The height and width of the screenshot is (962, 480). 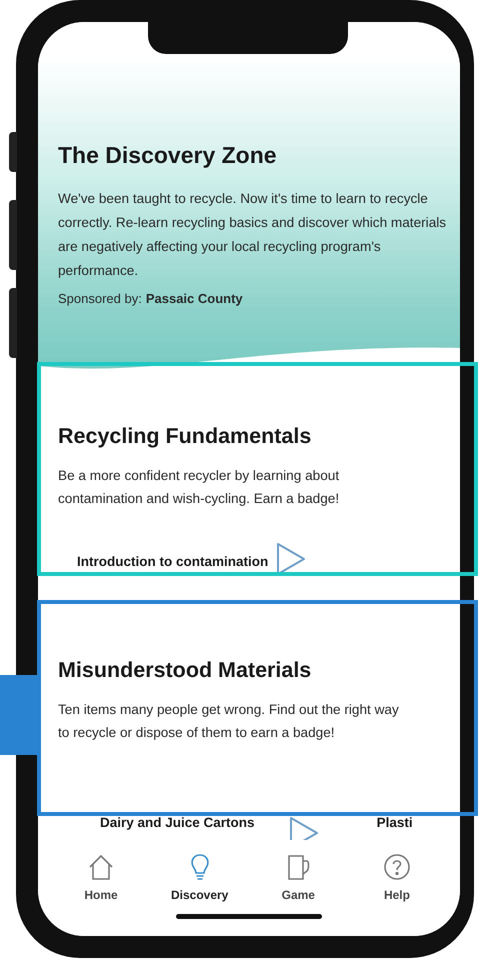 What do you see at coordinates (253, 235) in the screenshot?
I see `intro-text: We've been taught to recycle. Now it's time to learn to recycle correctly. Re-learn recycling basics and discover which materials are negatively affecting your local recycling program's performance.` at bounding box center [253, 235].